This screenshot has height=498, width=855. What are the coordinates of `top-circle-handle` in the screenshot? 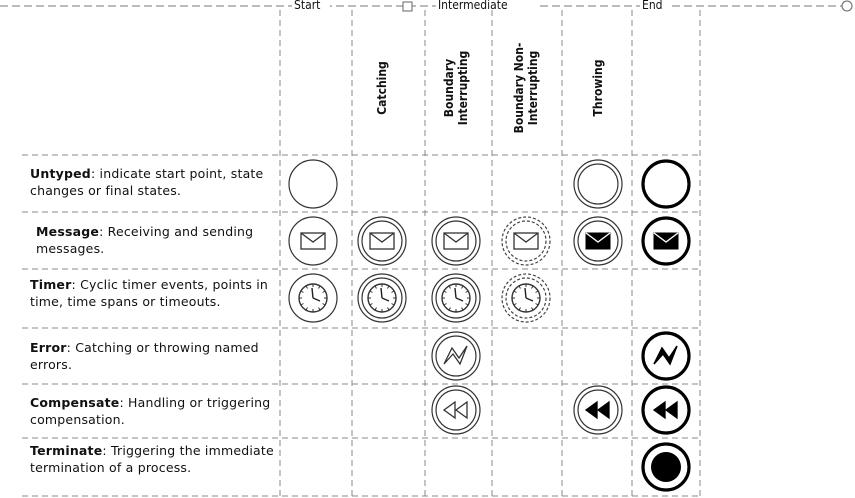 It's located at (847, 6).